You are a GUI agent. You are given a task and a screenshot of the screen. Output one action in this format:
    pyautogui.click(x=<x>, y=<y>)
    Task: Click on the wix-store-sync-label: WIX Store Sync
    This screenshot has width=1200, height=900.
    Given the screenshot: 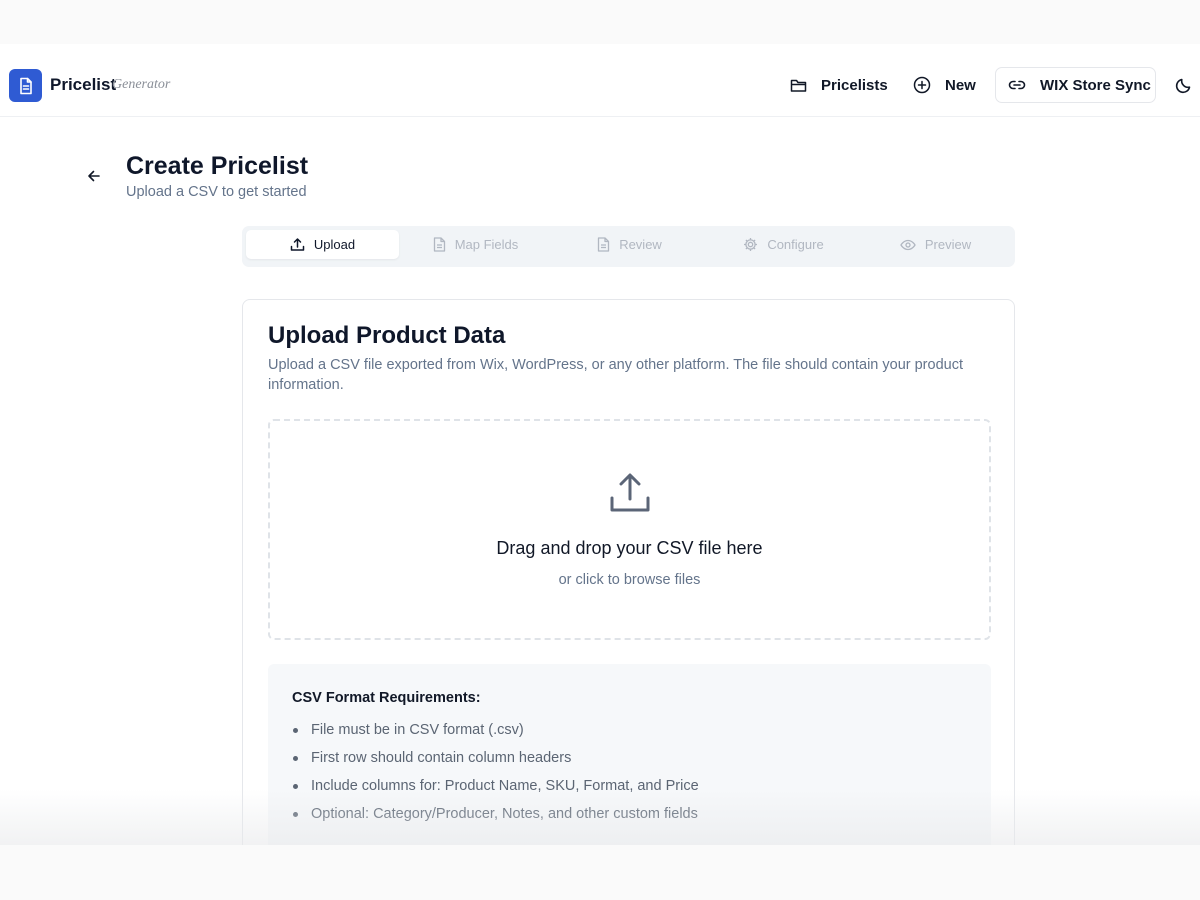 What is the action you would take?
    pyautogui.click(x=1095, y=85)
    